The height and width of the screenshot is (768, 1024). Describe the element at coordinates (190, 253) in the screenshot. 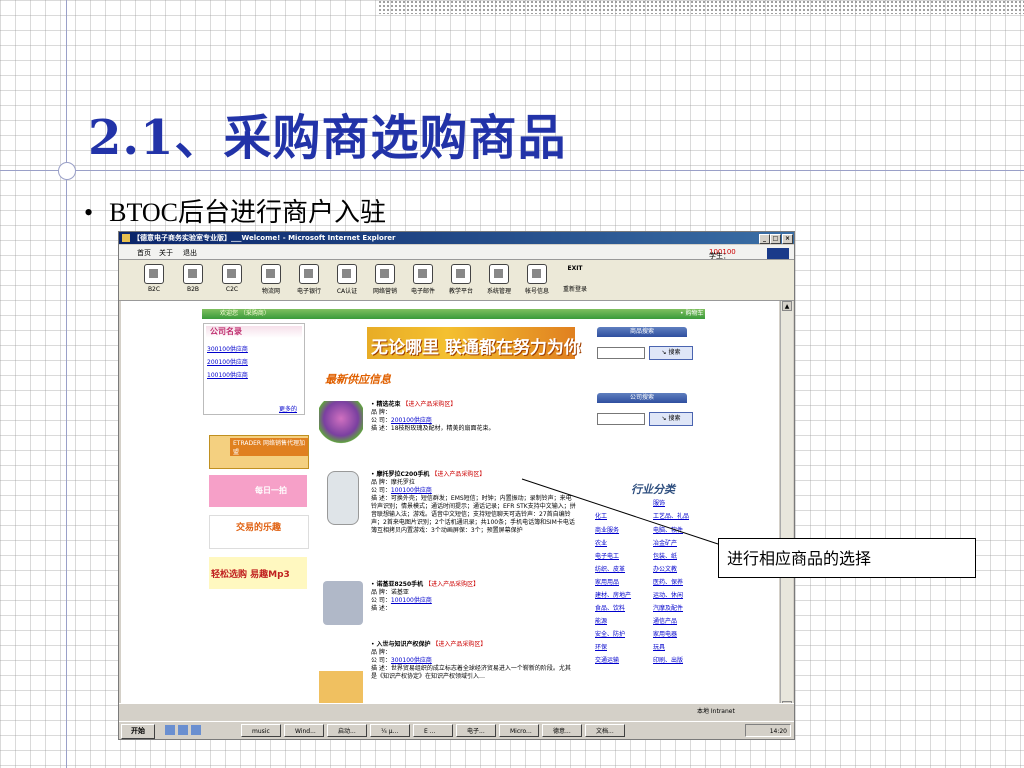

I see `menu-logout: 退出` at that location.